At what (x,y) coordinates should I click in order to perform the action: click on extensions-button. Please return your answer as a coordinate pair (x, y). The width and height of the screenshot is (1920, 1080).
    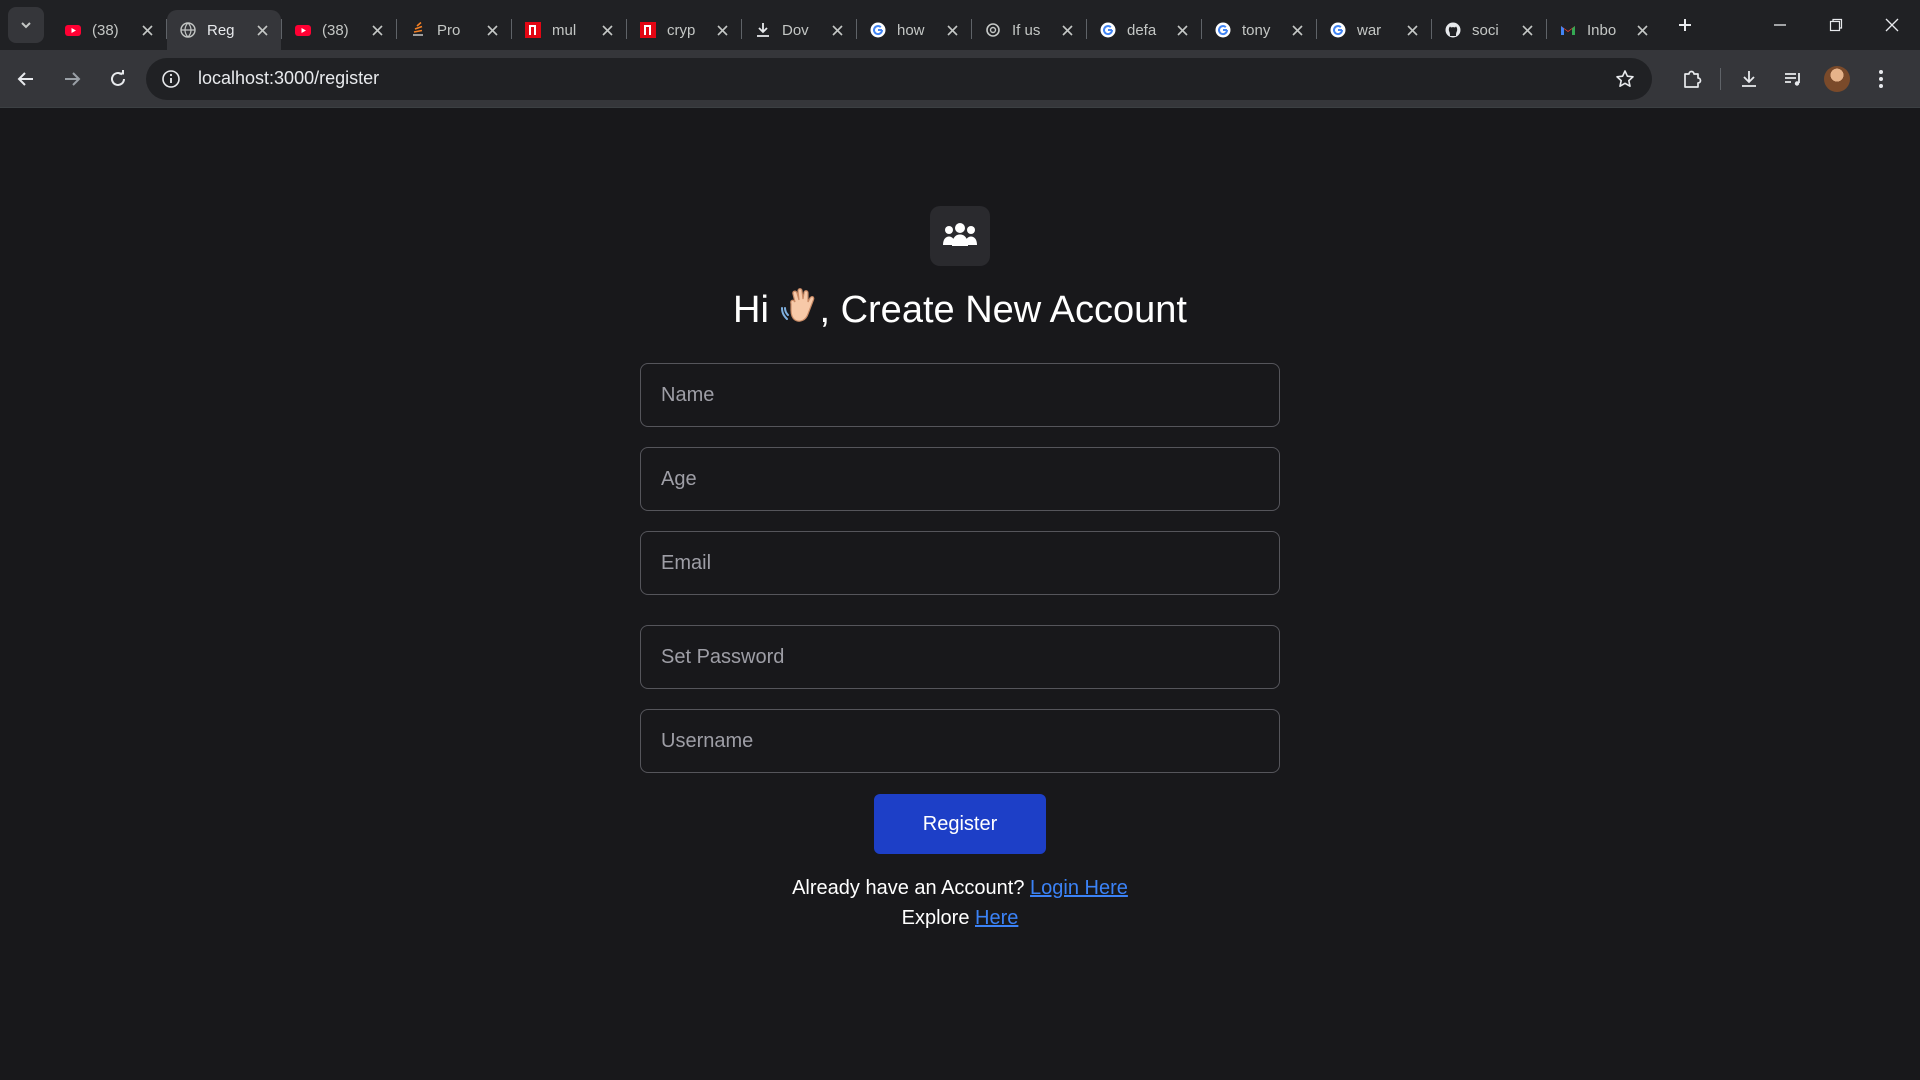
    Looking at the image, I should click on (1692, 79).